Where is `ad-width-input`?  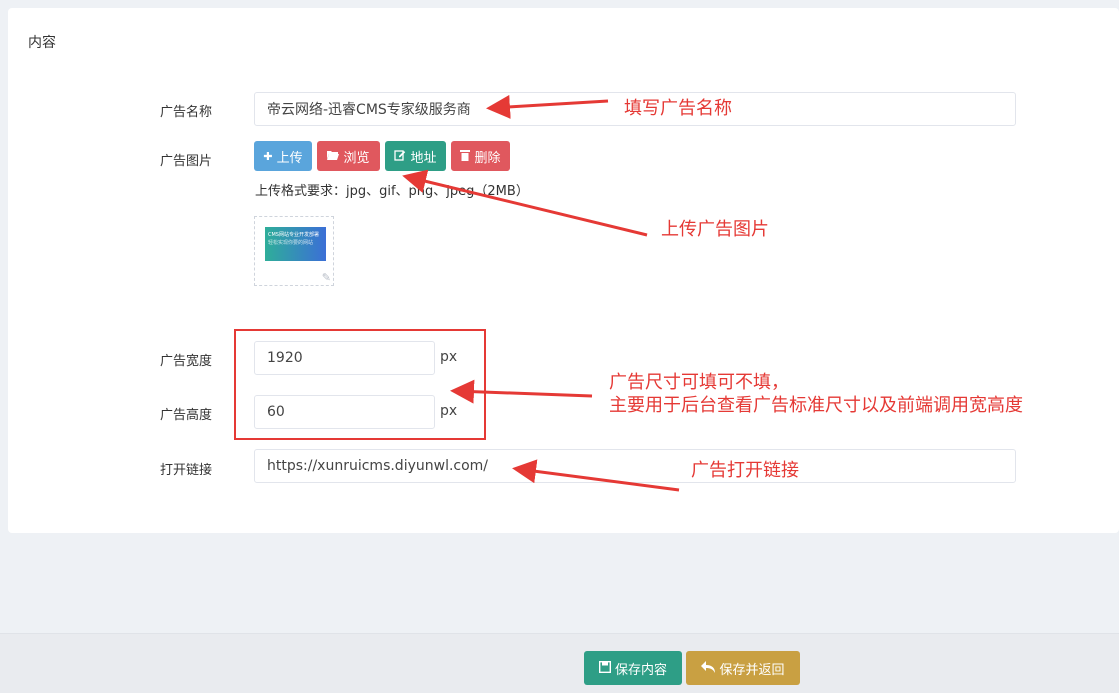
ad-width-input is located at coordinates (344, 358).